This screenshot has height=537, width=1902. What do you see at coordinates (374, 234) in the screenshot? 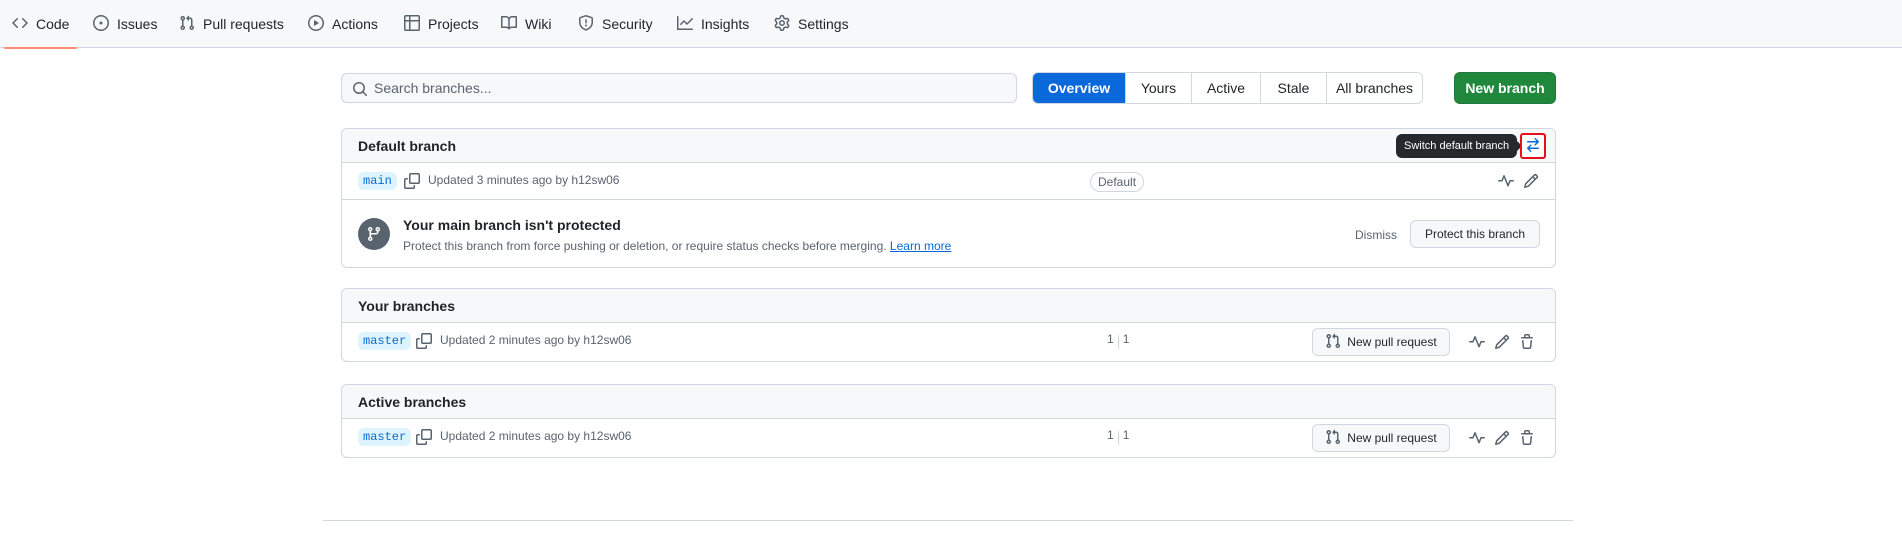
I see `git-branch-icon` at bounding box center [374, 234].